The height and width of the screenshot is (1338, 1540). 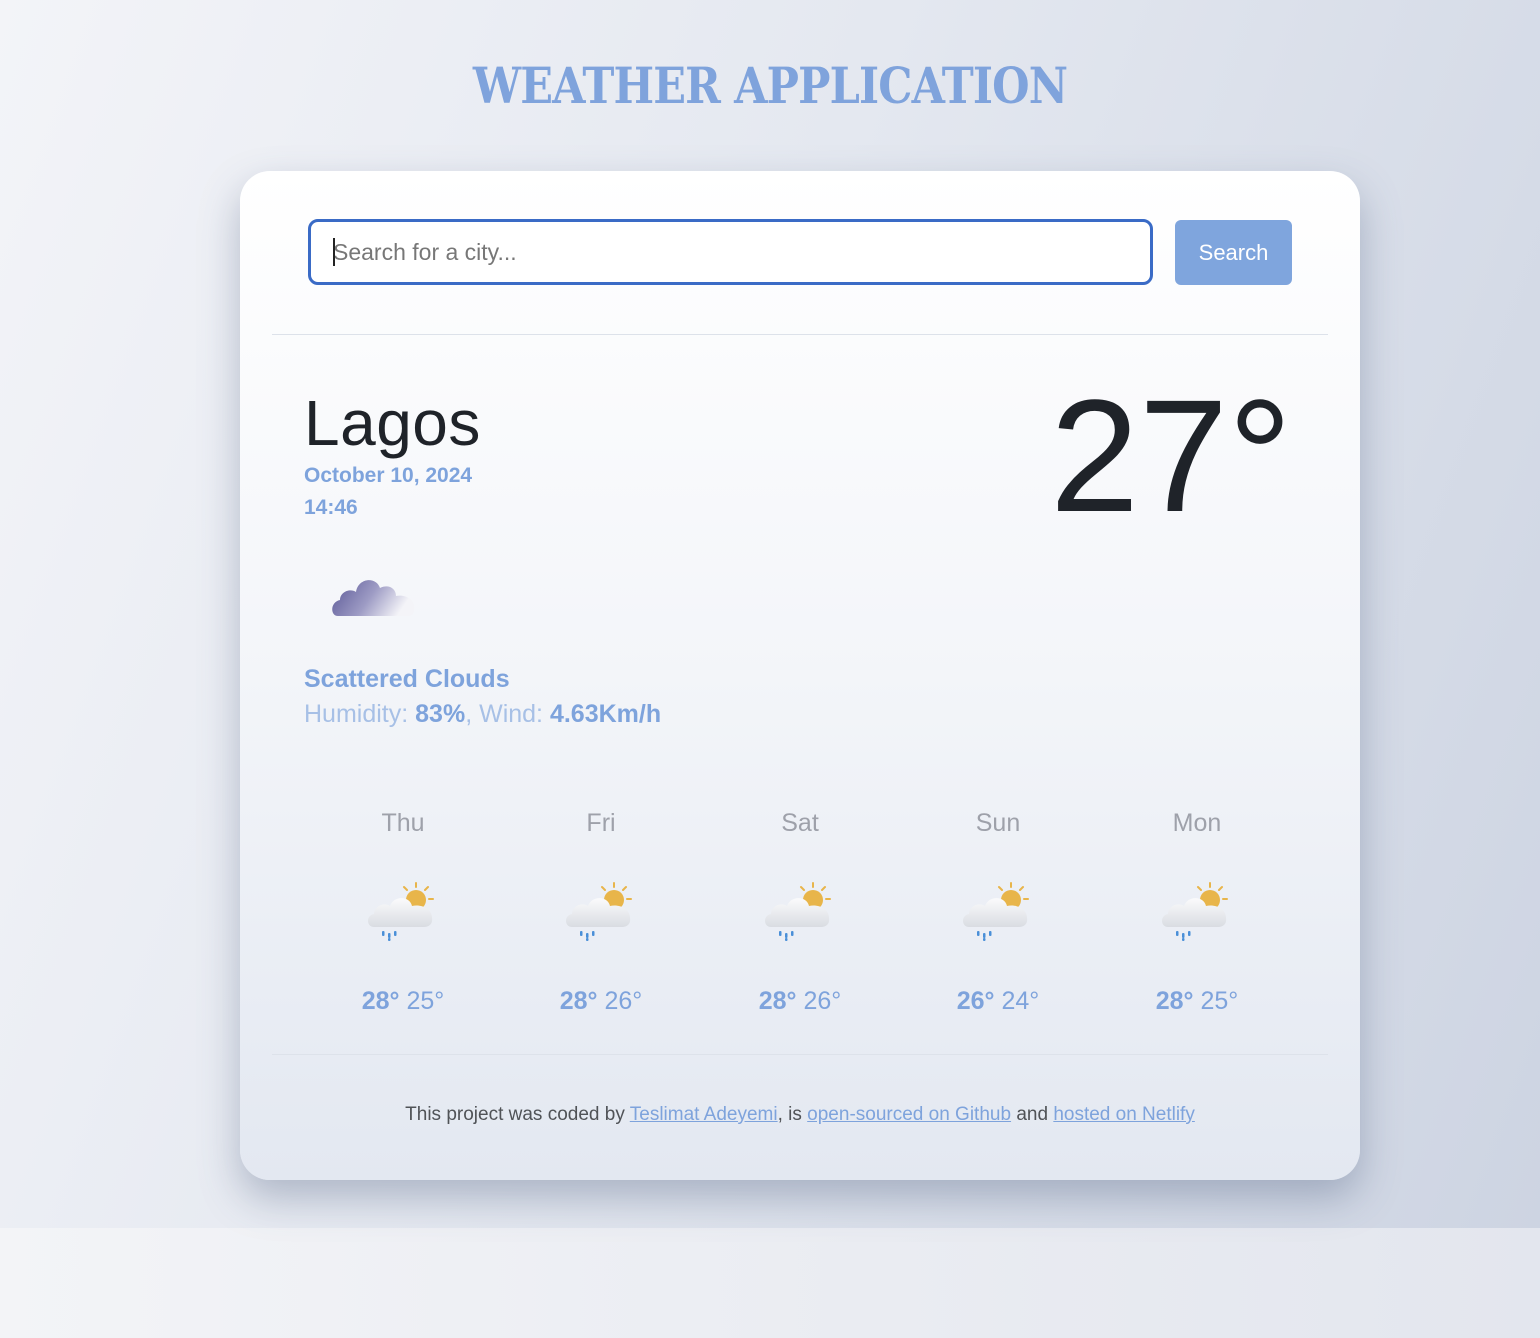 I want to click on city-search-input, so click(x=730, y=252).